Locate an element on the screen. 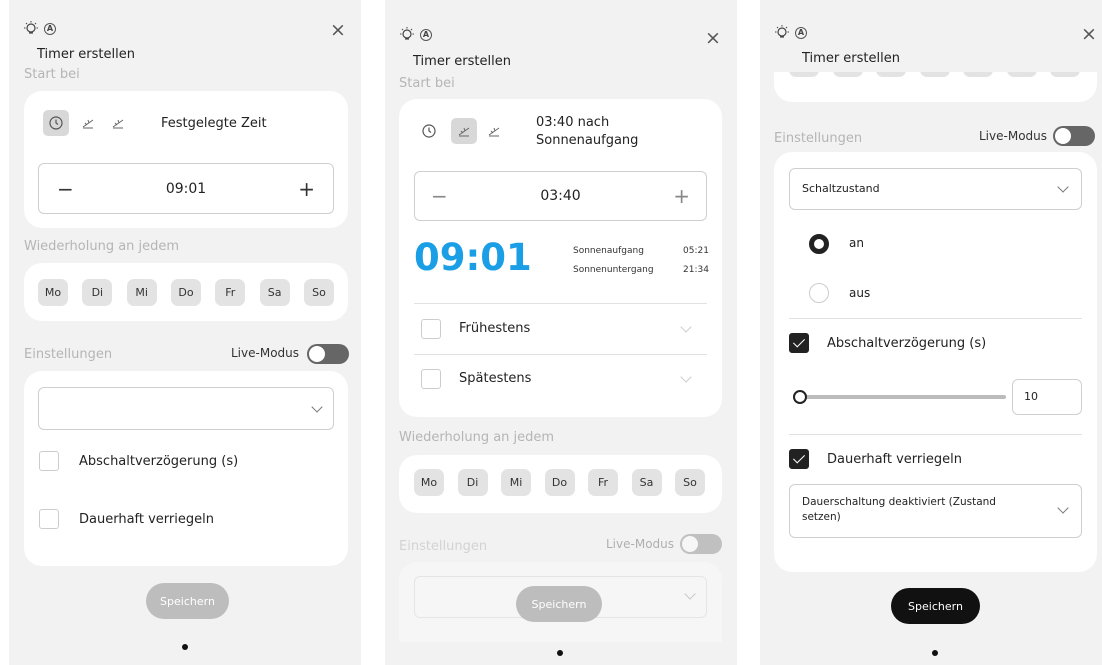 Image resolution: width=1102 pixels, height=665 pixels. days-card: Mo Di Mi Do Fr Sa So is located at coordinates (560, 484).